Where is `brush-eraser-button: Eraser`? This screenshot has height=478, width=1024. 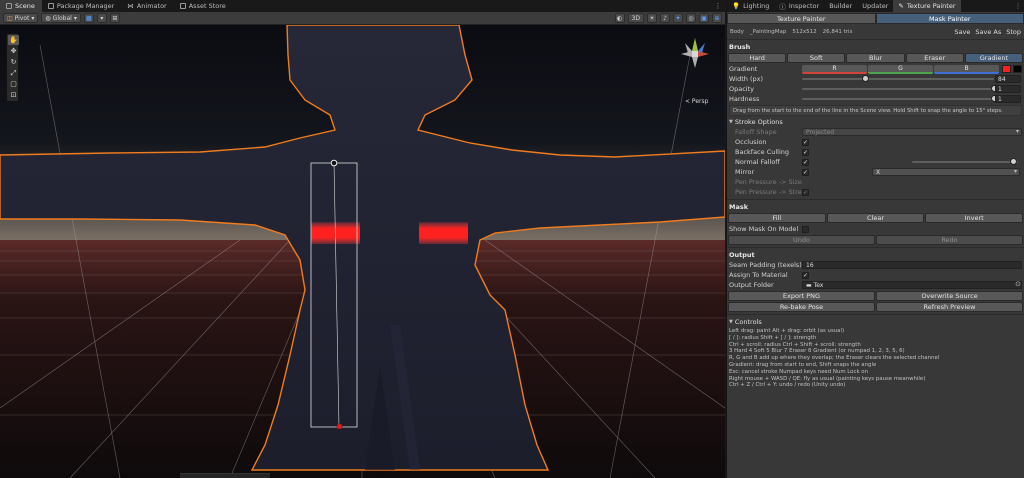
brush-eraser-button: Eraser is located at coordinates (934, 58).